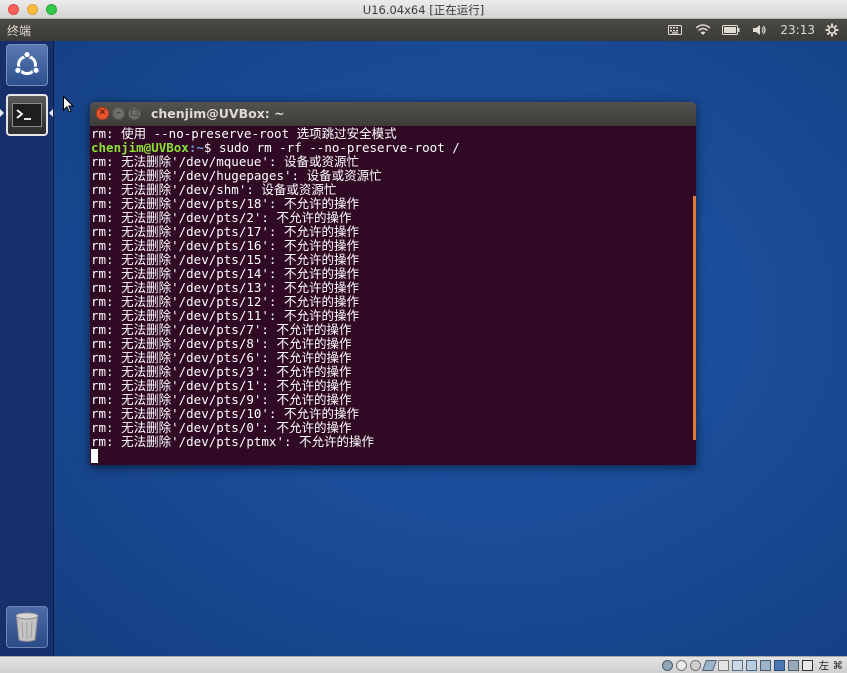 The height and width of the screenshot is (673, 847). What do you see at coordinates (675, 30) in the screenshot?
I see `keyboard-icon` at bounding box center [675, 30].